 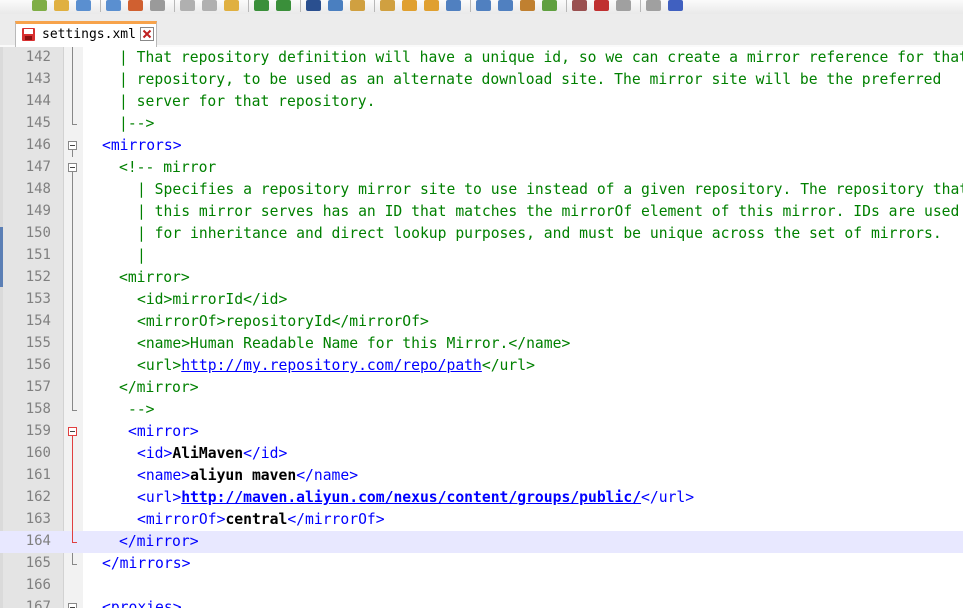 What do you see at coordinates (283, 5) in the screenshot?
I see `redo-icon` at bounding box center [283, 5].